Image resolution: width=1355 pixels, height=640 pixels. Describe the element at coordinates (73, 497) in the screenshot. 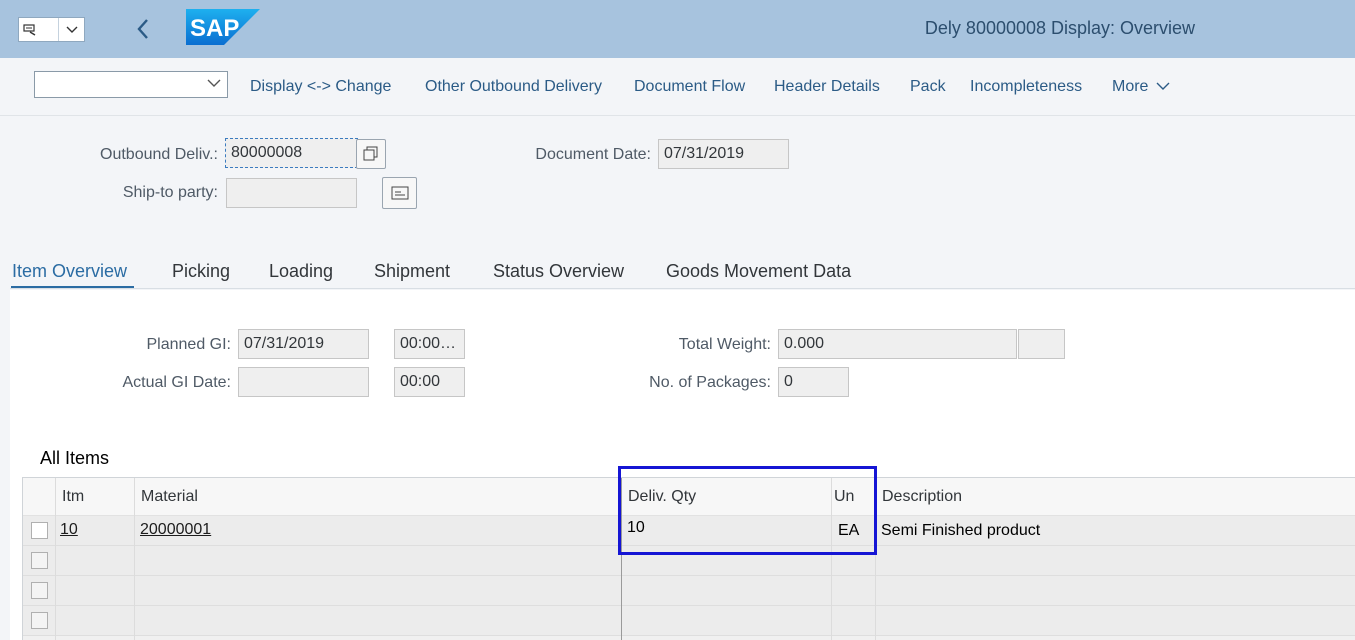

I see `column-header-itm: Itm` at that location.